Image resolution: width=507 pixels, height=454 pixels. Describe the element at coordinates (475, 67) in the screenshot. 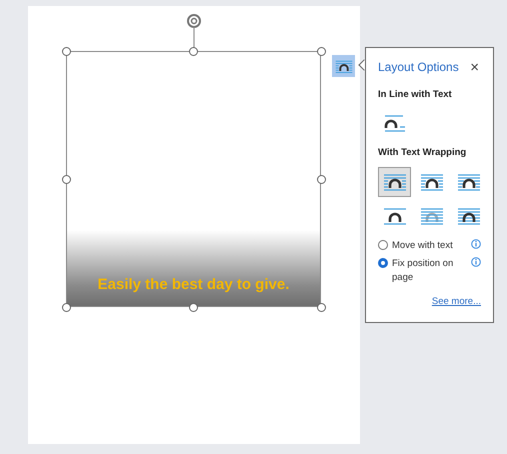

I see `close-button: ×` at that location.